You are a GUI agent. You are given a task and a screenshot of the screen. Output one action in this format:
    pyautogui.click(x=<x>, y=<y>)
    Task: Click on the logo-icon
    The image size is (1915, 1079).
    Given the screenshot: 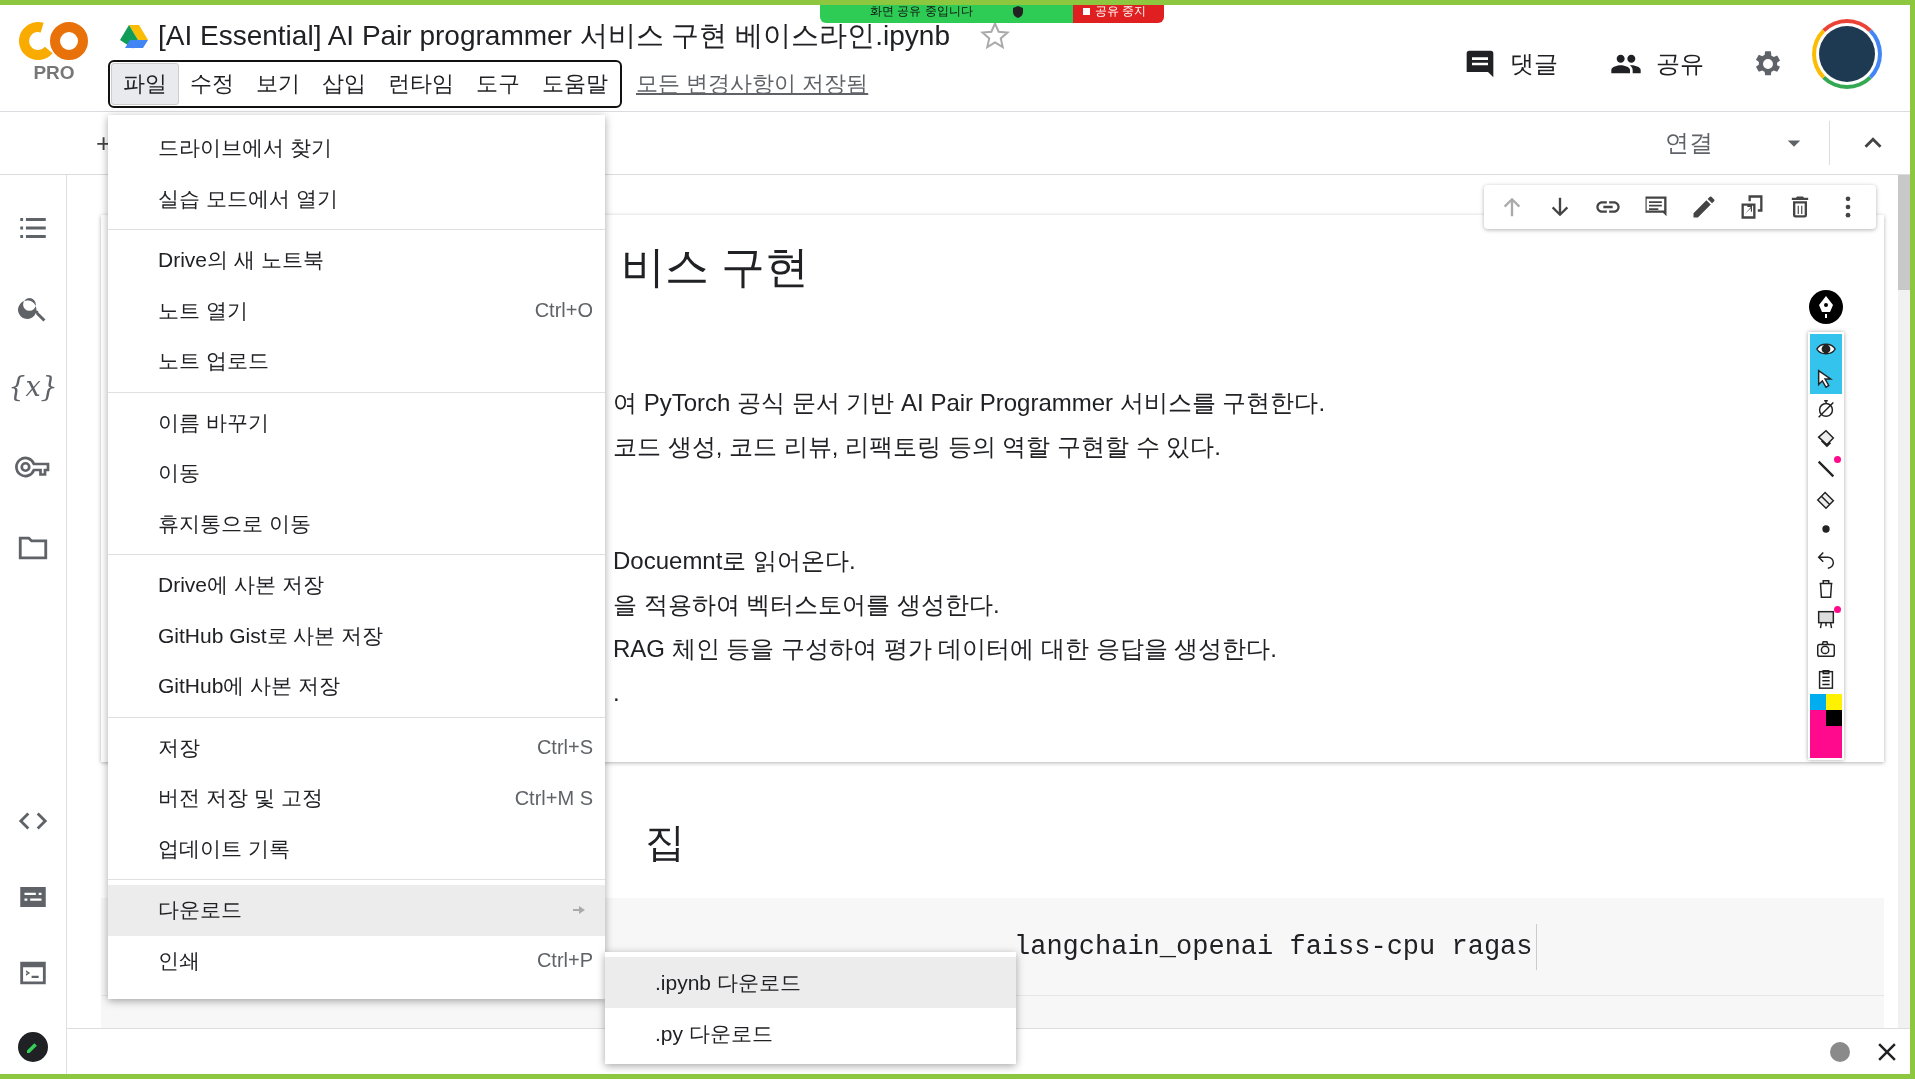 What is the action you would take?
    pyautogui.click(x=54, y=41)
    